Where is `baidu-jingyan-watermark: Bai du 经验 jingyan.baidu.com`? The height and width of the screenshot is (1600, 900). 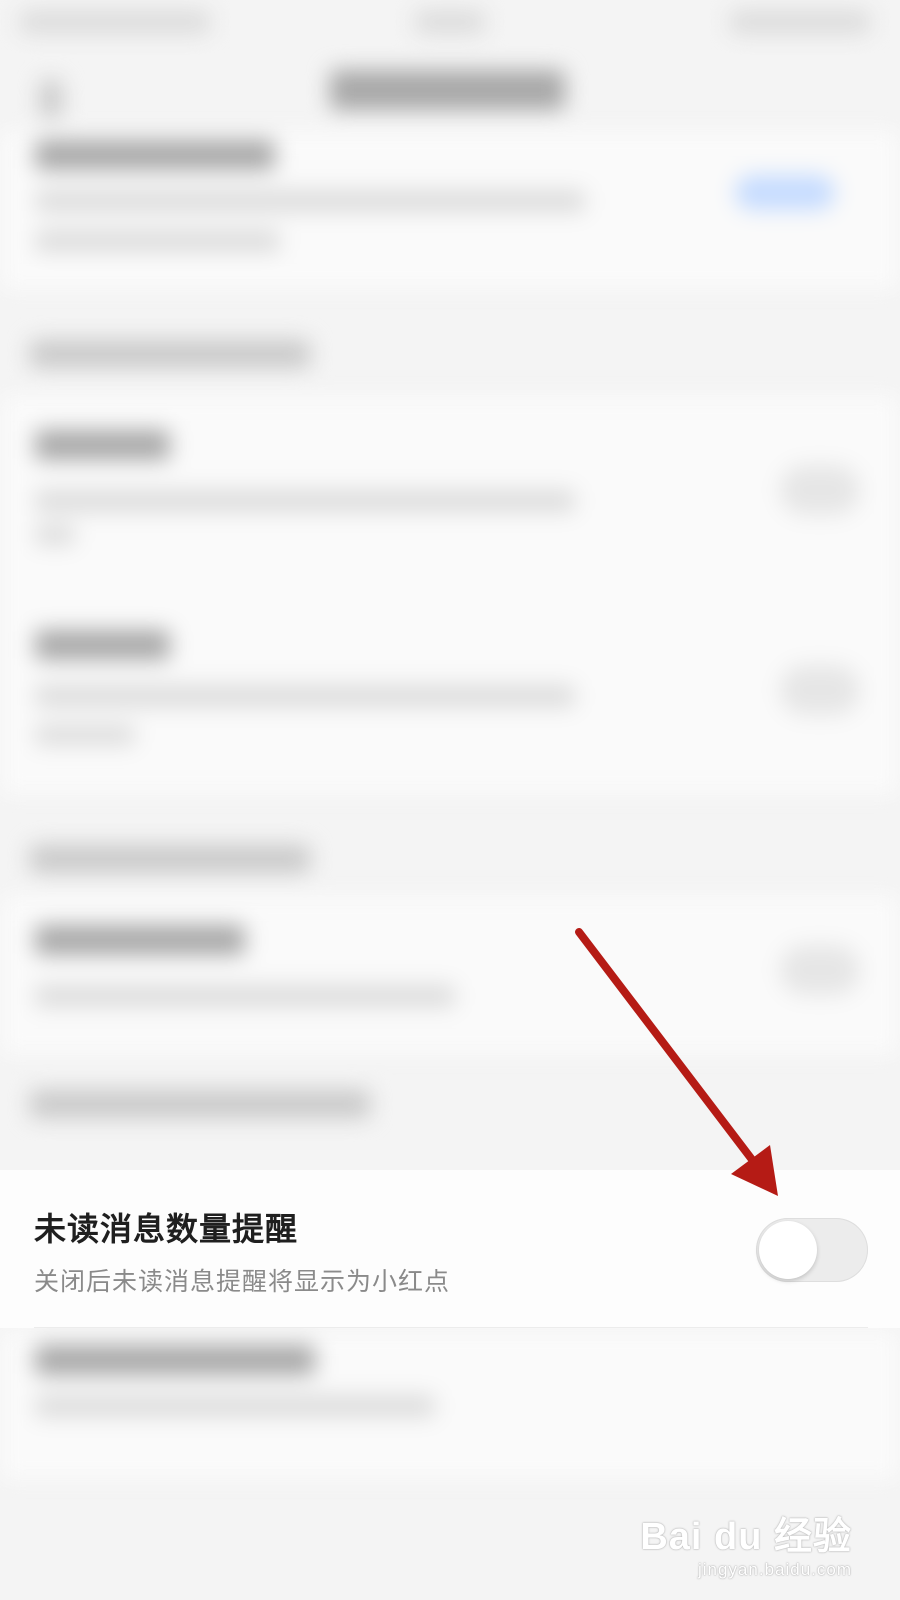 baidu-jingyan-watermark: Bai du 经验 jingyan.baidu.com is located at coordinates (746, 1542).